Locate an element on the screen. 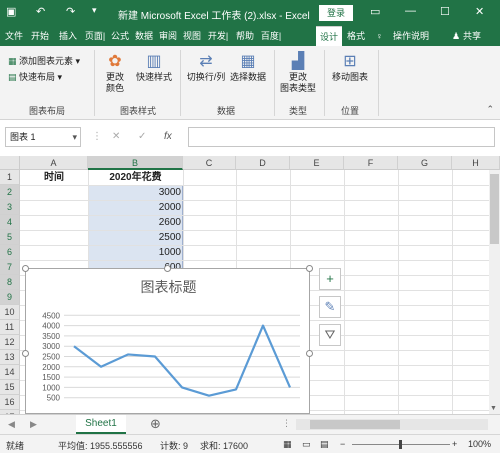 This screenshot has width=500, height=453. tab-file: 文件 is located at coordinates (14, 36).